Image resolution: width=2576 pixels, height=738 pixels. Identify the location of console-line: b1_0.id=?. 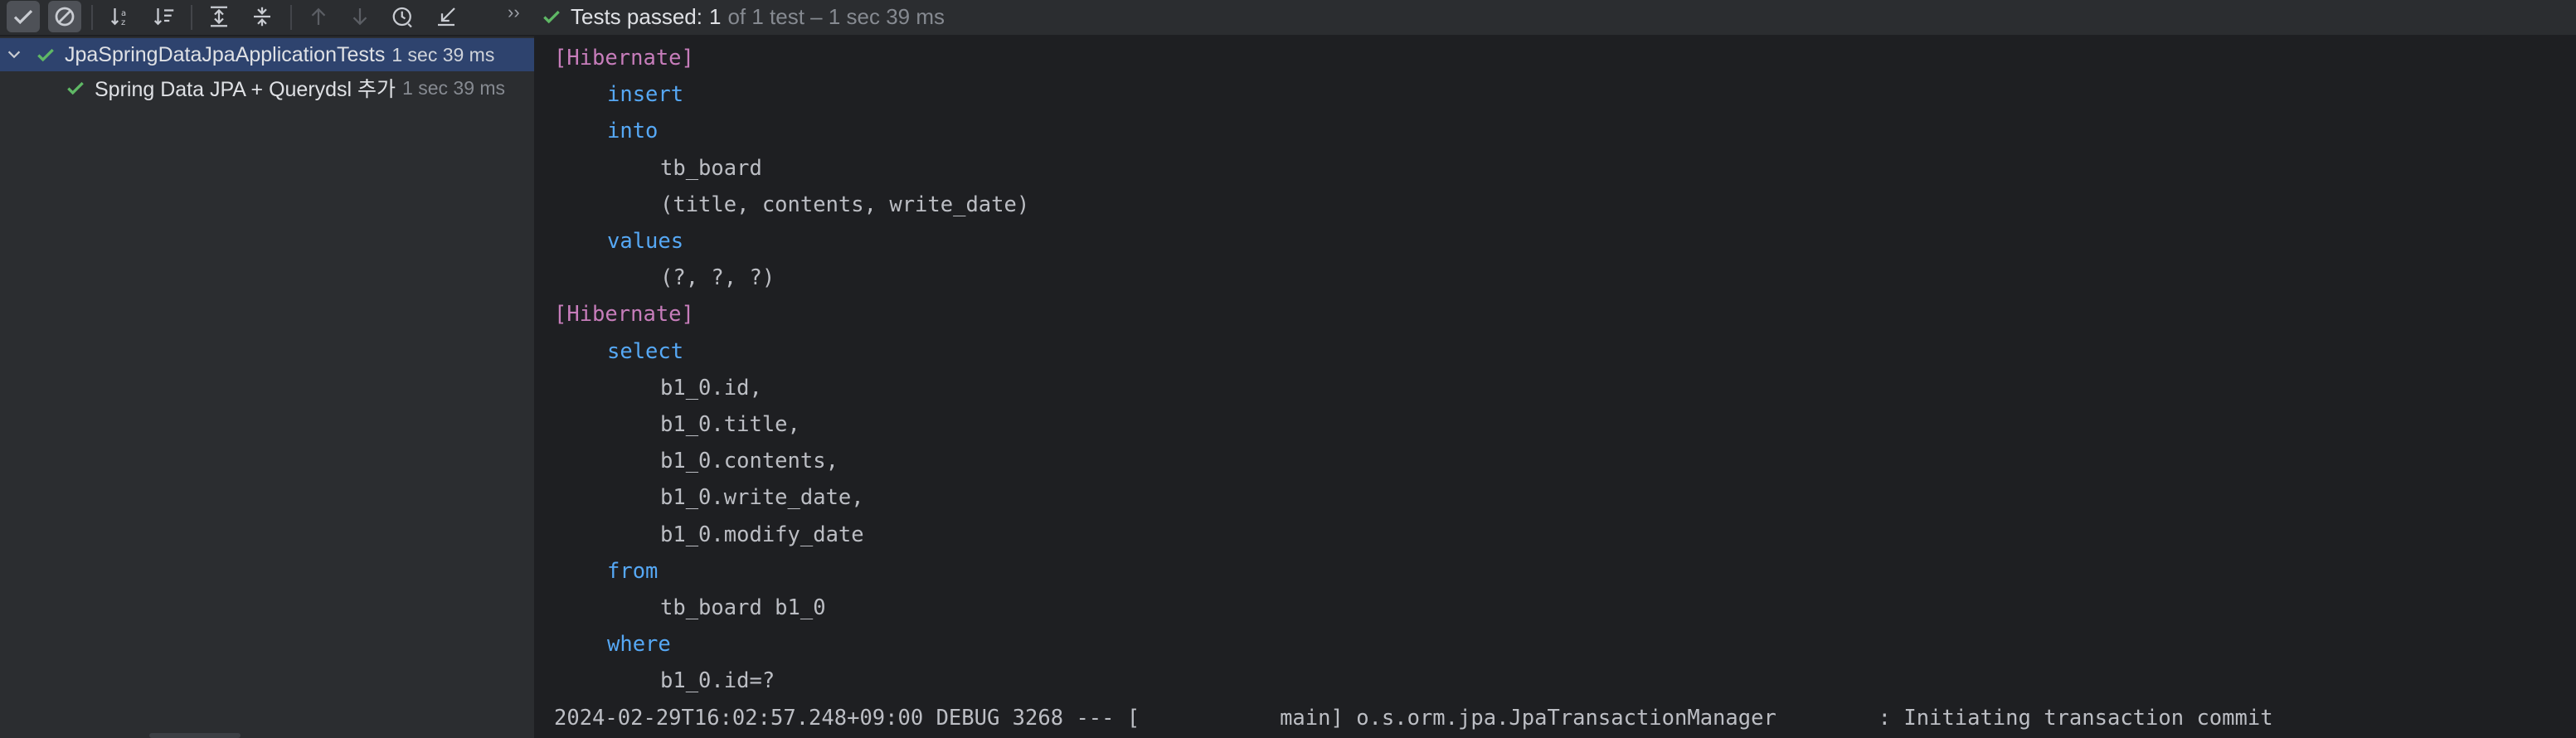
(717, 681).